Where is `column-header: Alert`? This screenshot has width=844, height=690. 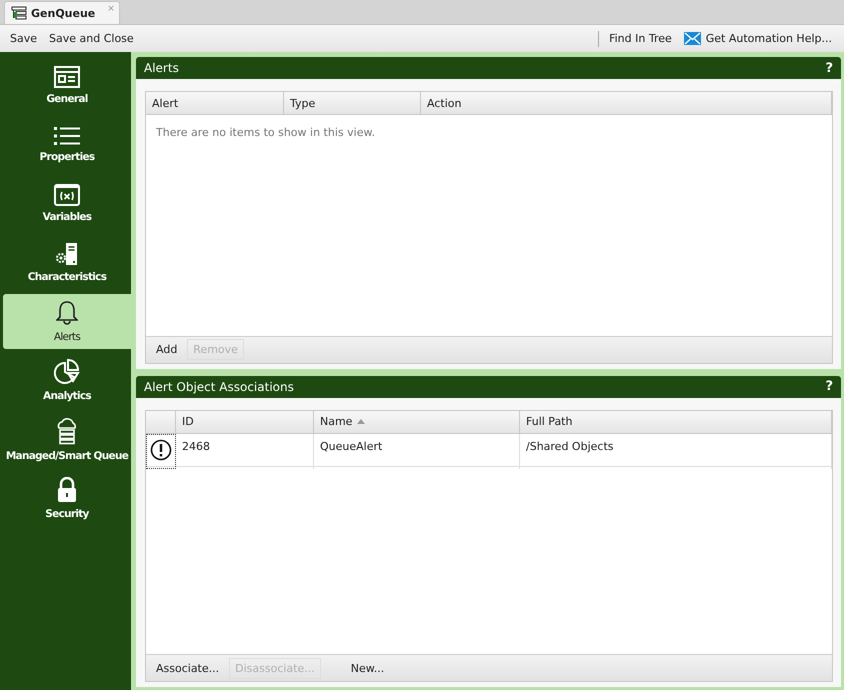
column-header: Alert is located at coordinates (215, 103).